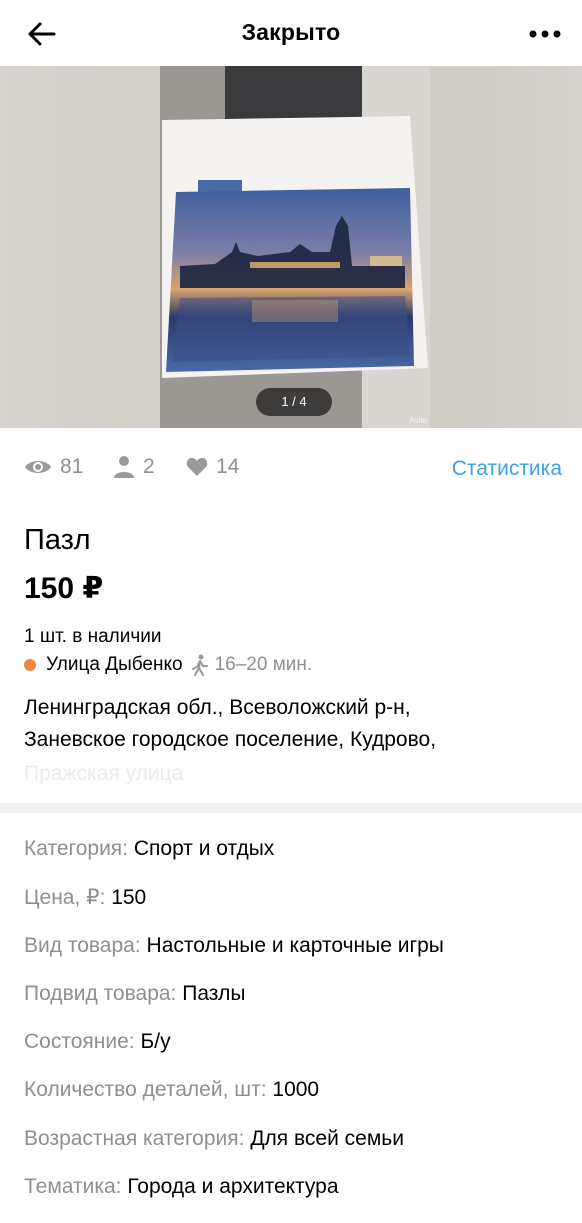 The height and width of the screenshot is (1223, 582). What do you see at coordinates (76, 848) in the screenshot?
I see `param-label: Категория:` at bounding box center [76, 848].